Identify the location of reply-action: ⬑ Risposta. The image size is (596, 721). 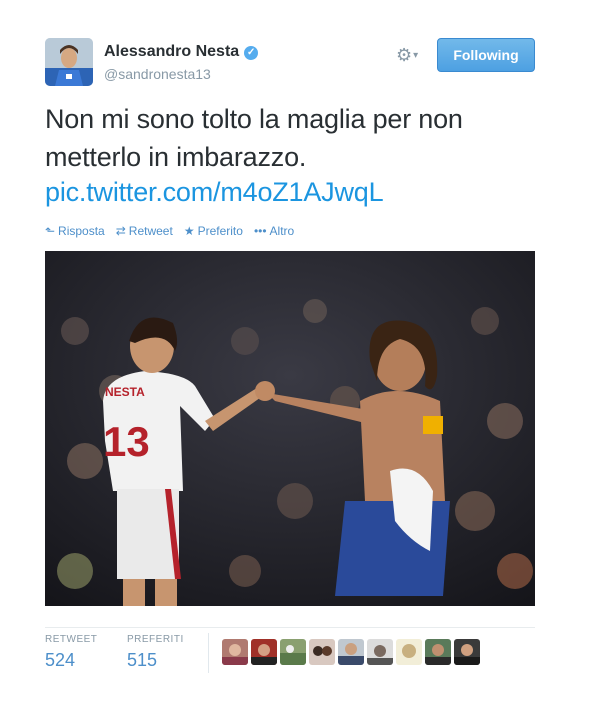
(75, 231).